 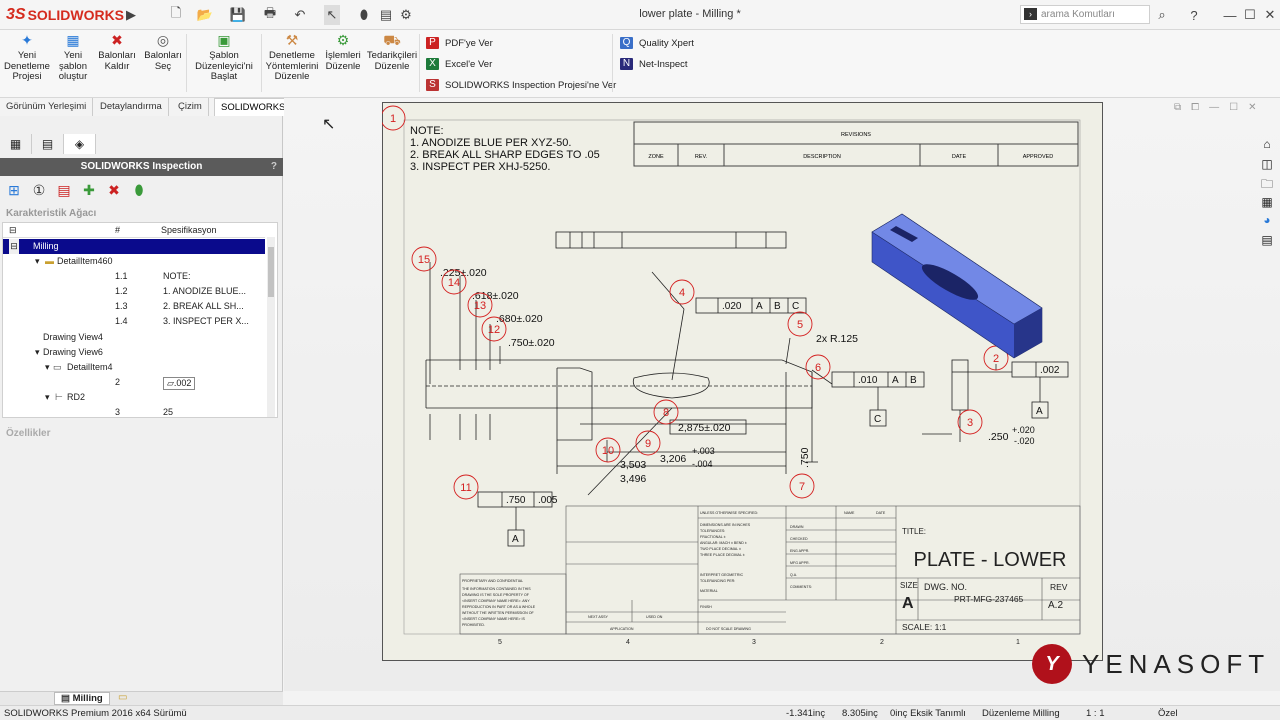 I want to click on quality-xpert-button: Q Quality Xpert, so click(x=657, y=43).